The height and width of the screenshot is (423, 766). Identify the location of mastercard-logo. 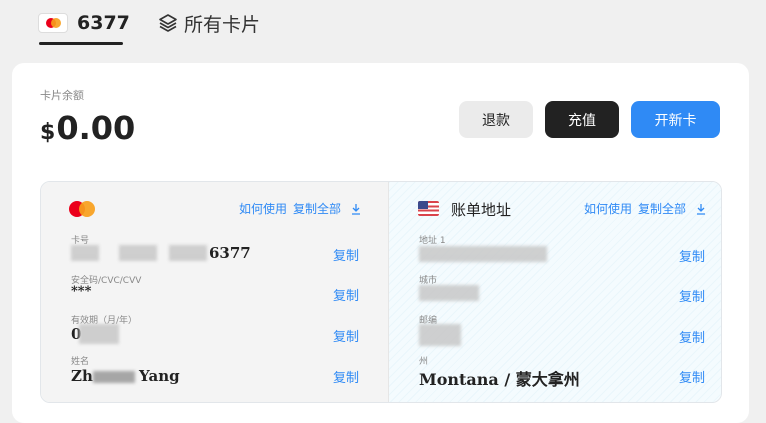
(83, 210).